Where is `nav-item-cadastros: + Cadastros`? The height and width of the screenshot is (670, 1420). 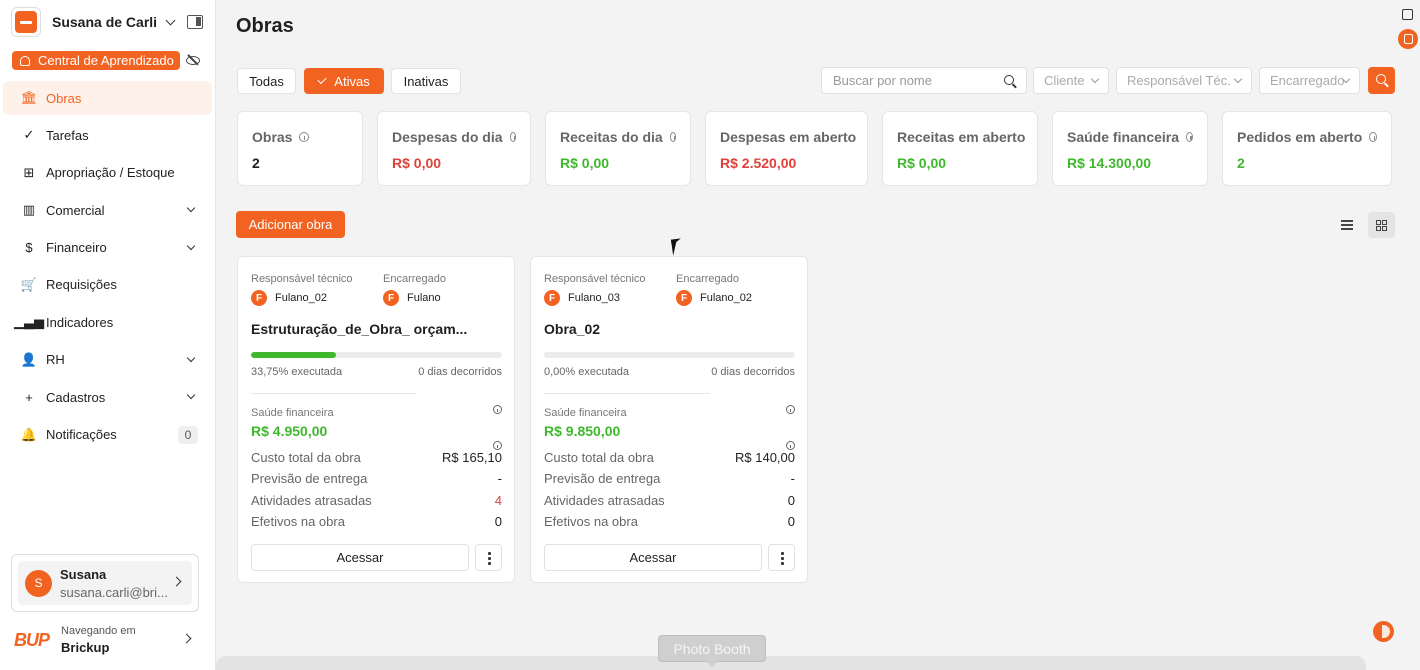
nav-item-cadastros: + Cadastros is located at coordinates (107, 397).